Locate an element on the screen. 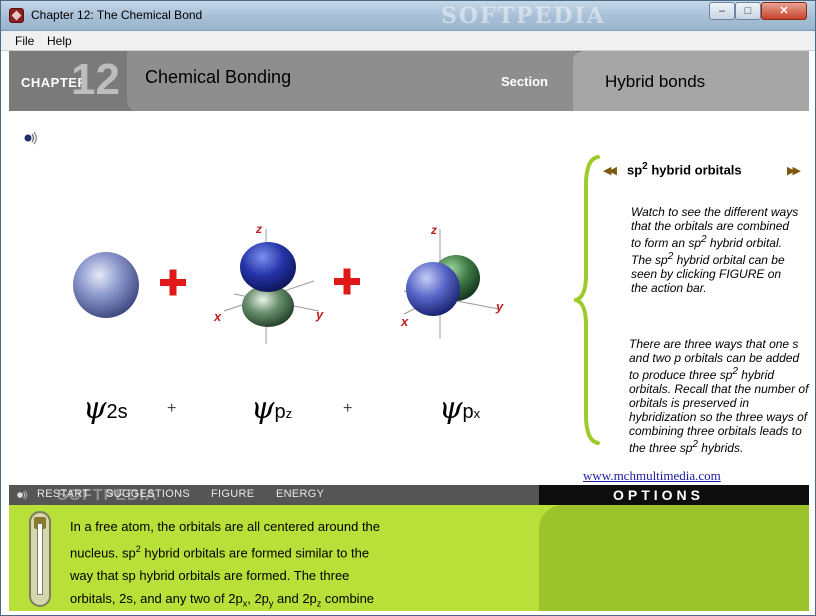 The height and width of the screenshot is (616, 816). chapter-title-panel: Chemical Bonding Section is located at coordinates (352, 81).